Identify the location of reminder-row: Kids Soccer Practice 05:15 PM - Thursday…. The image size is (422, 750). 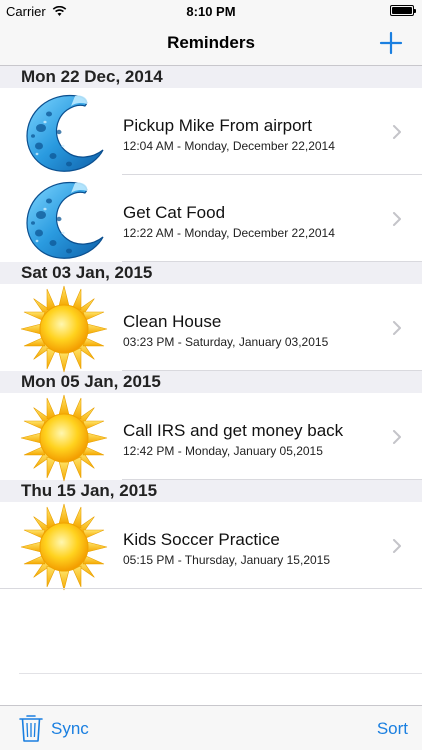
(211, 545).